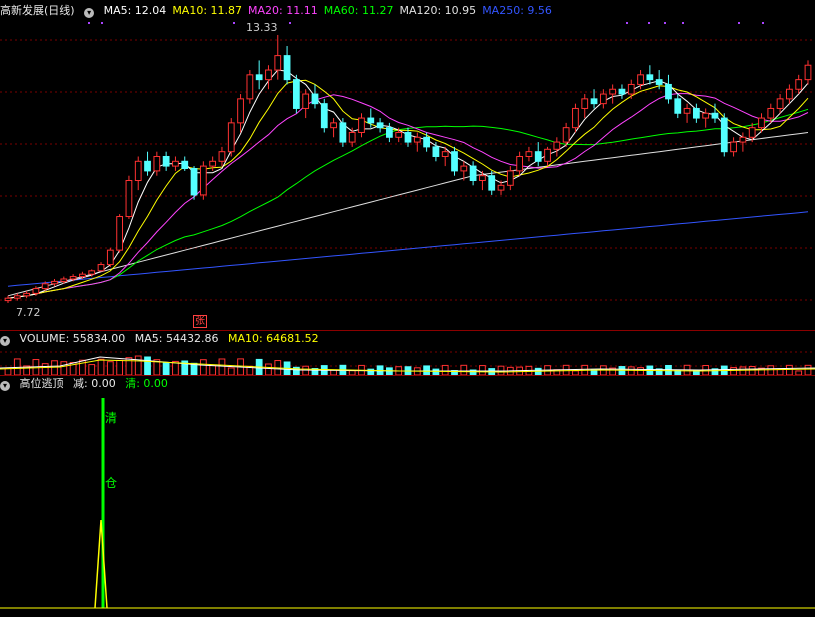 The width and height of the screenshot is (815, 617). I want to click on indicator-header: ▾ 高位逃顶 减: 0.00 清: 0.00, so click(407, 384).